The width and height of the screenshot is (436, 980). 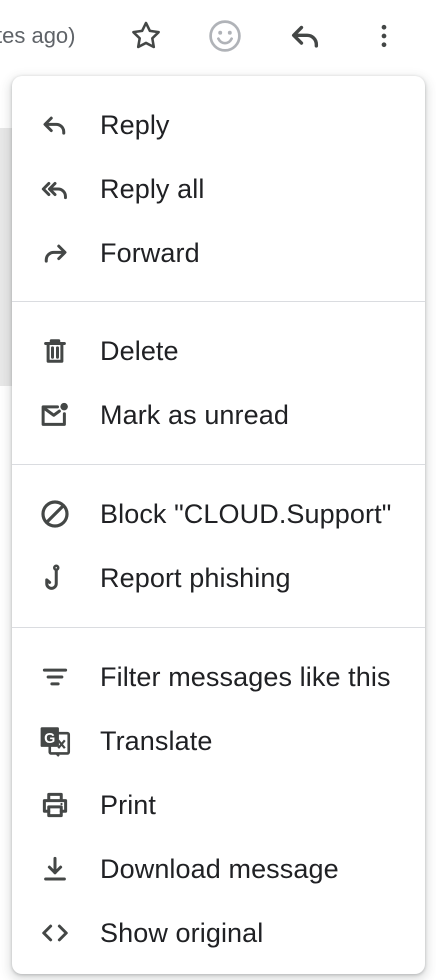 What do you see at coordinates (6, 257) in the screenshot?
I see `background-content` at bounding box center [6, 257].